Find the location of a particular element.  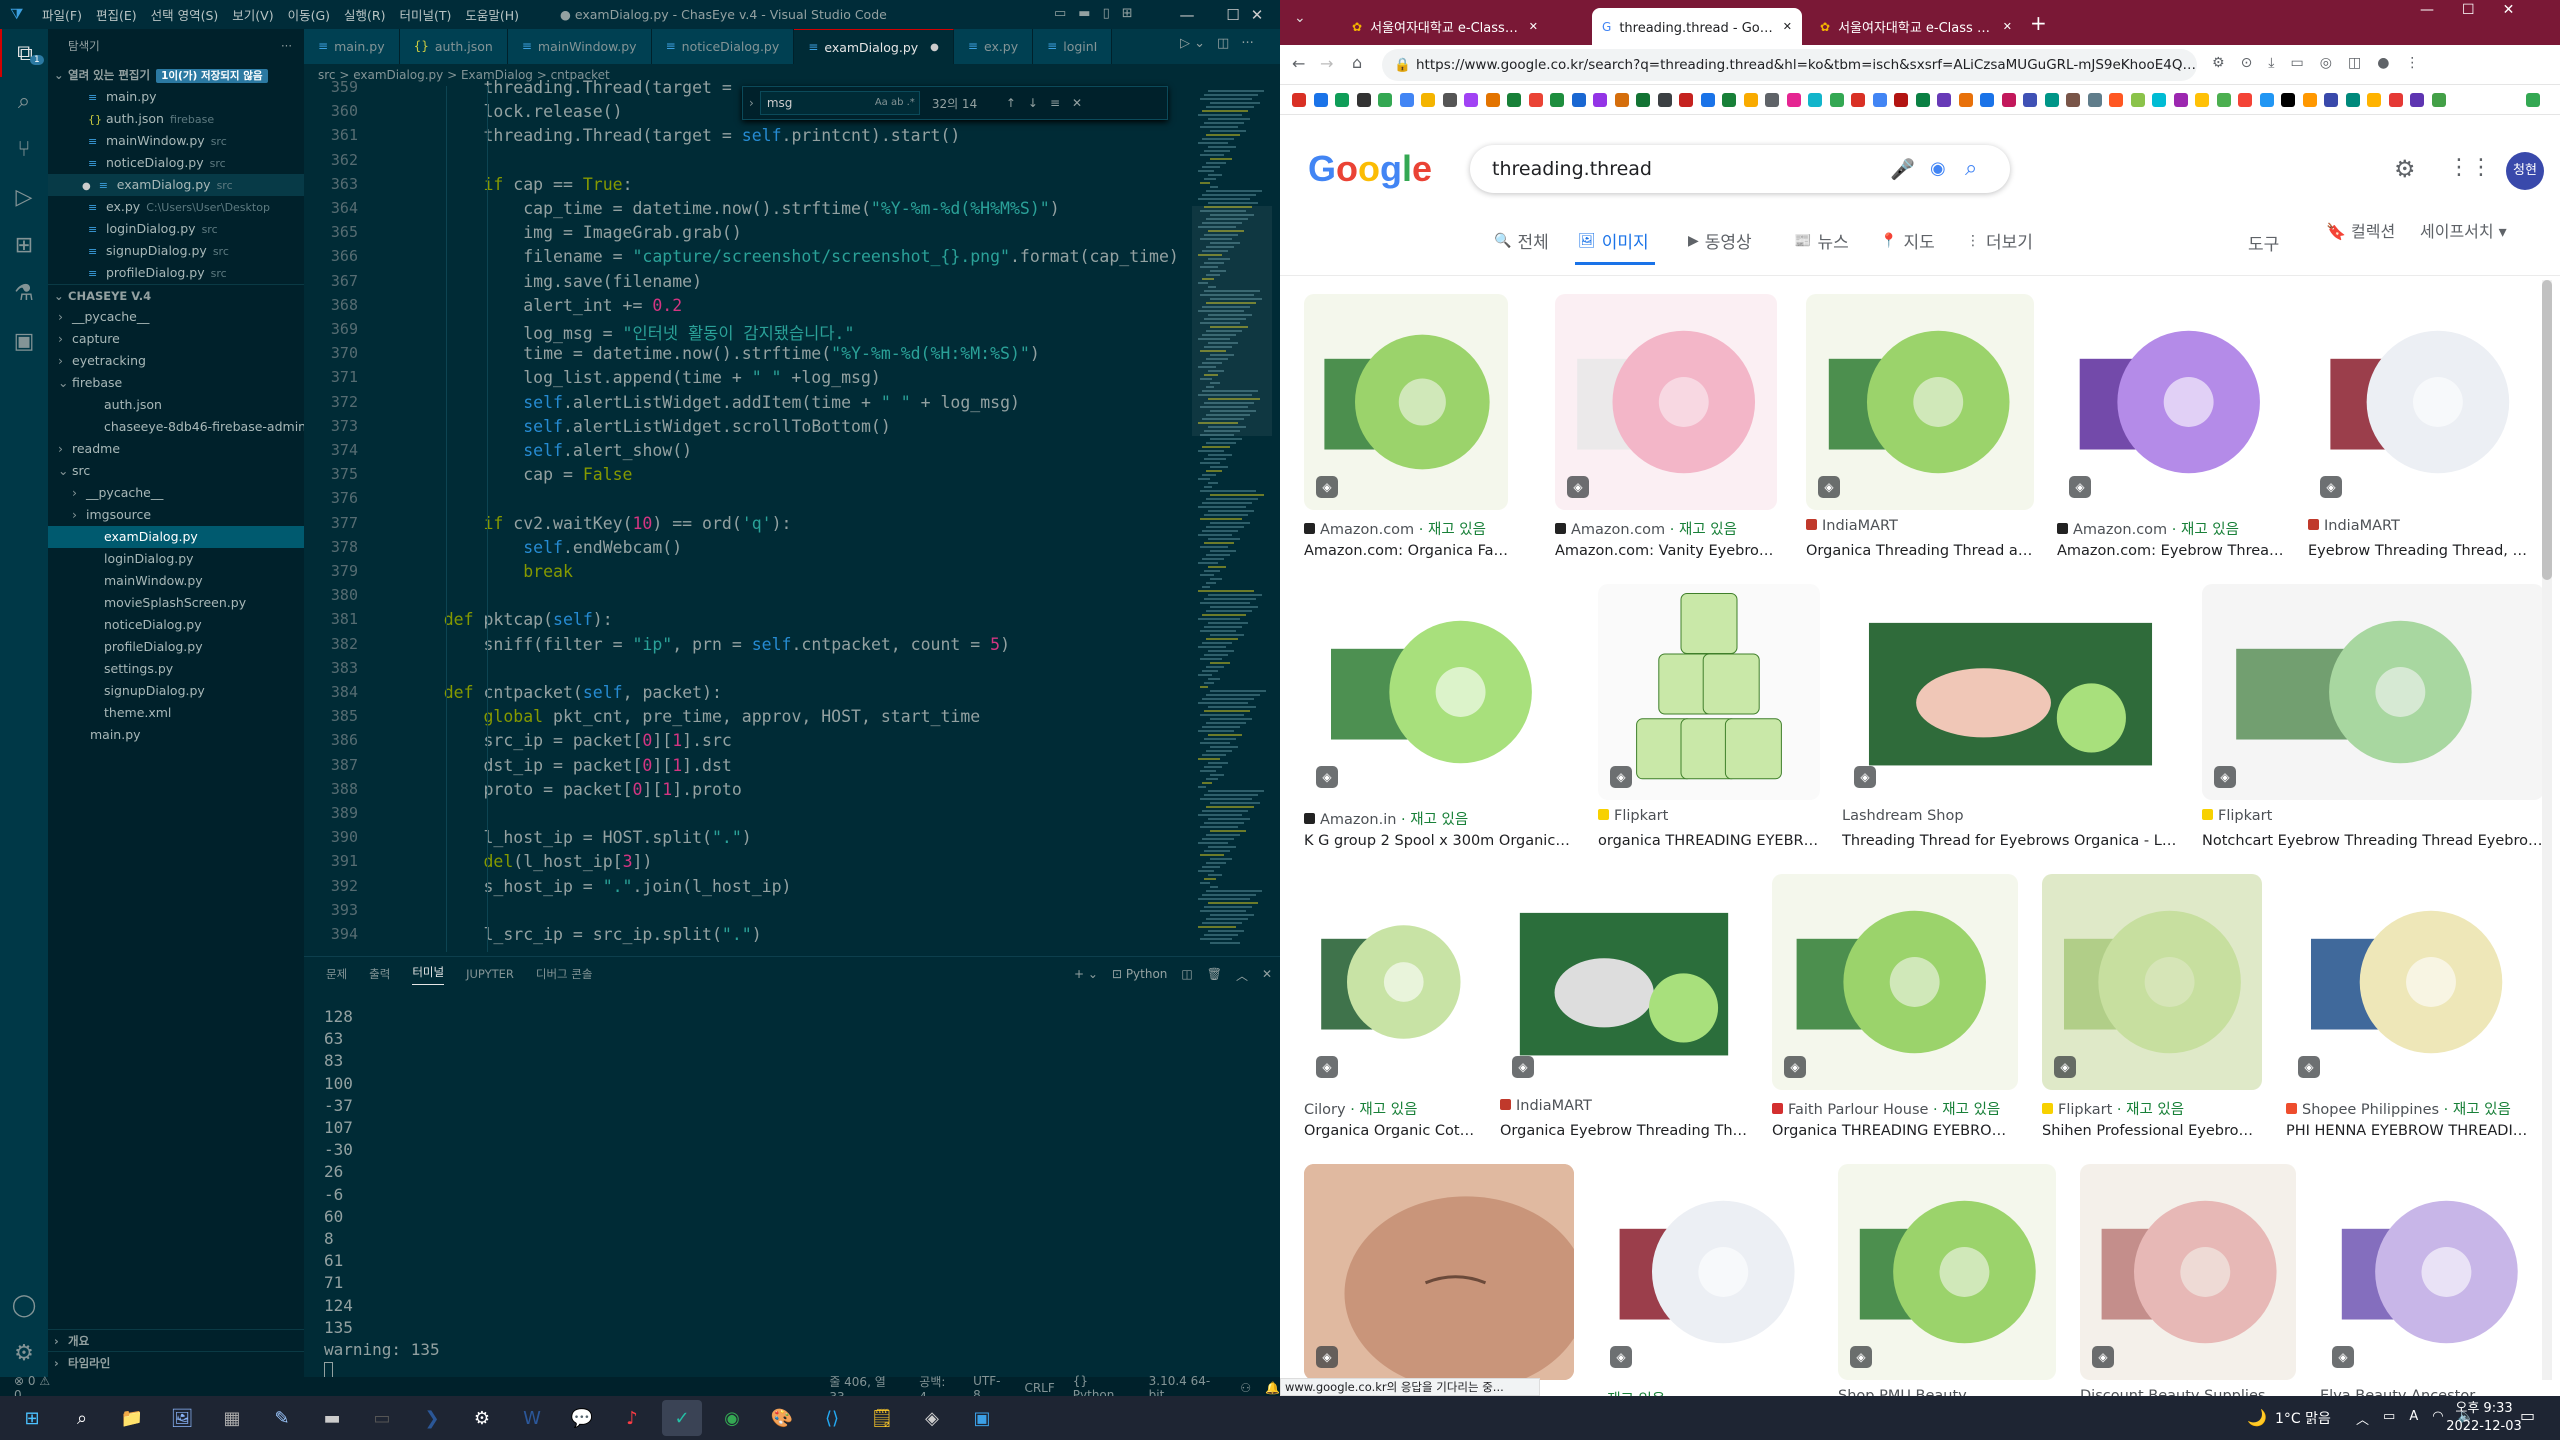

open-editor-item: ≡ signupDialog.py src is located at coordinates (176, 251).